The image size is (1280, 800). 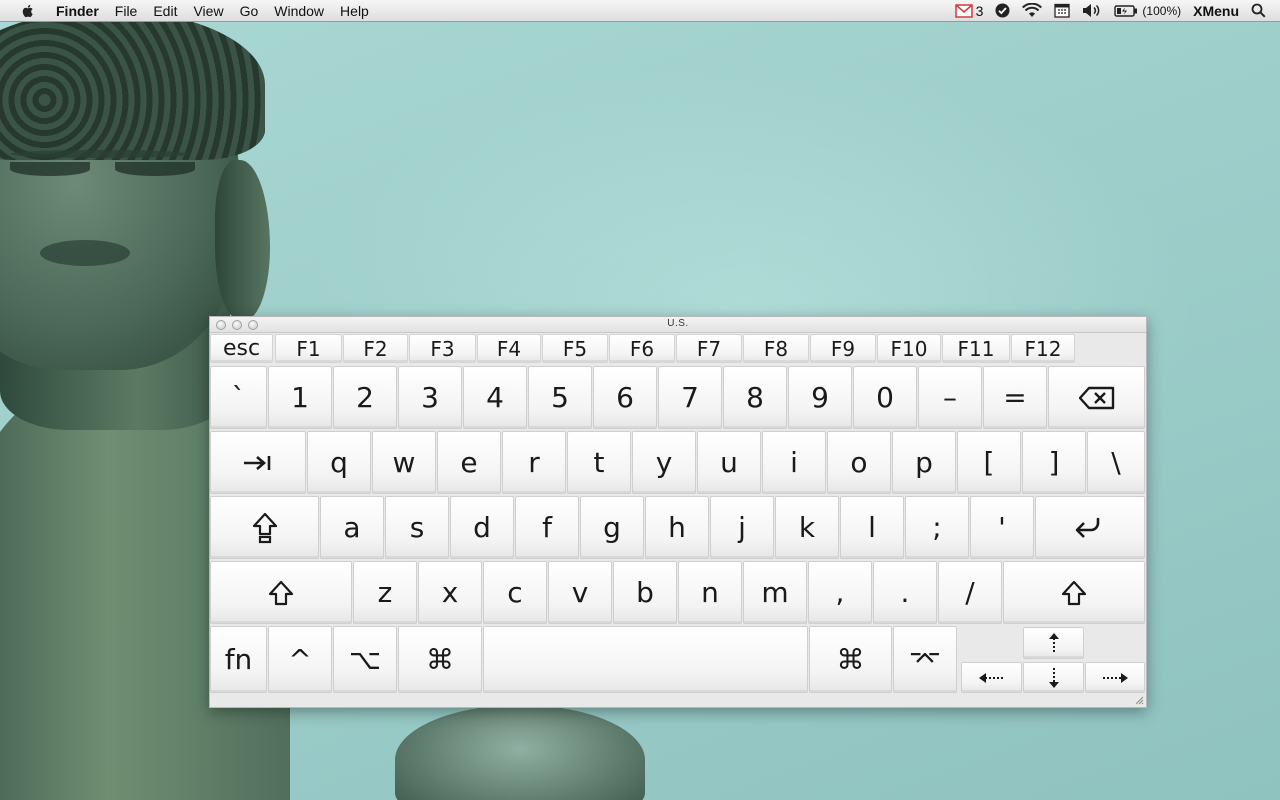 What do you see at coordinates (925, 659) in the screenshot?
I see `key-right-option: ⌤` at bounding box center [925, 659].